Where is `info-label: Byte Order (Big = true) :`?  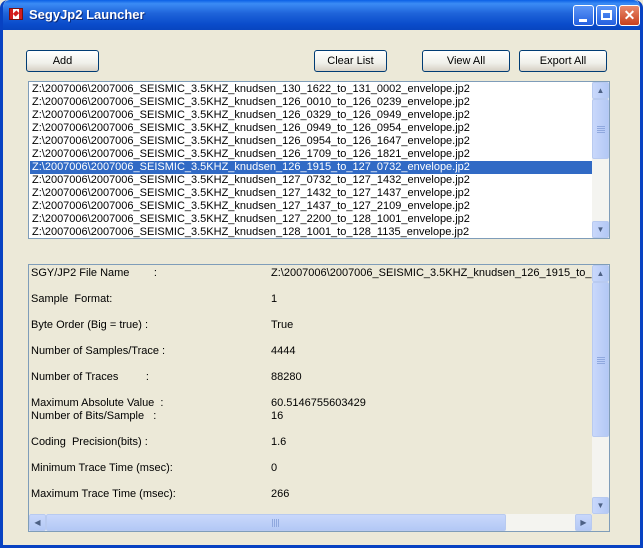 info-label: Byte Order (Big = true) : is located at coordinates (90, 325).